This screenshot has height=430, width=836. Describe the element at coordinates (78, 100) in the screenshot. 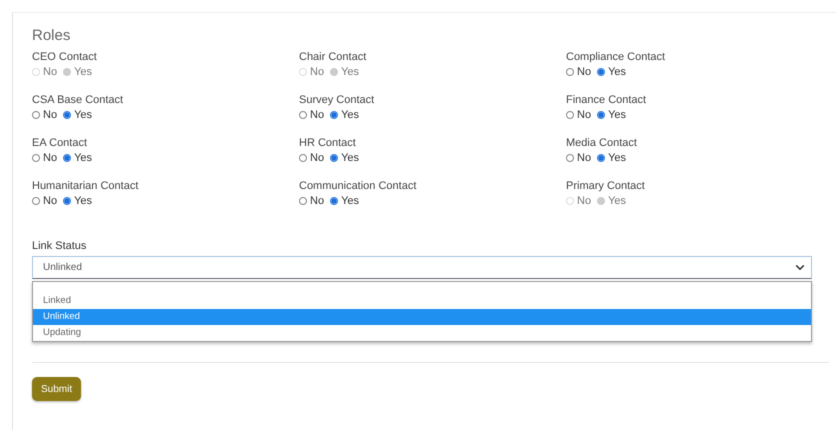

I see `field-label: CSA Base Contact` at that location.